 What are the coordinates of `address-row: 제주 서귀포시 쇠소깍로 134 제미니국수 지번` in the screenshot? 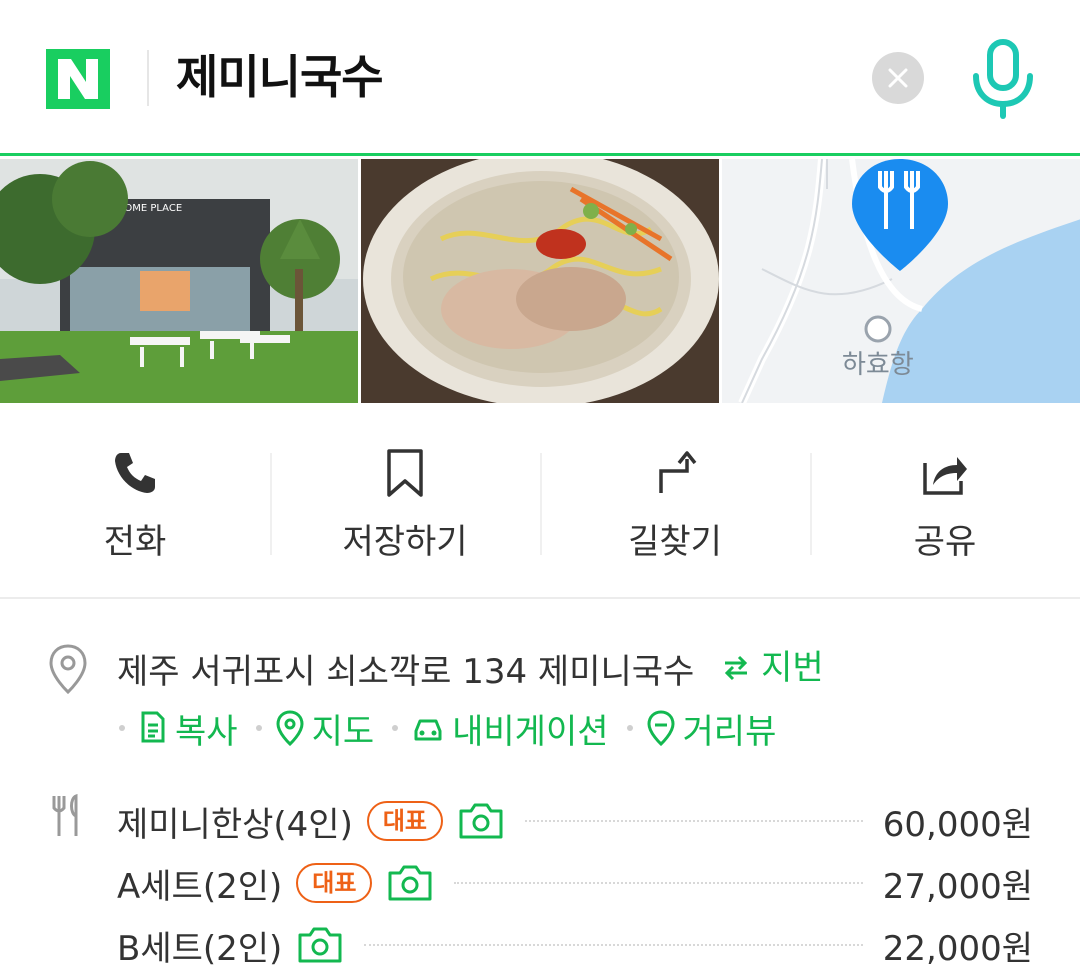 It's located at (470, 670).